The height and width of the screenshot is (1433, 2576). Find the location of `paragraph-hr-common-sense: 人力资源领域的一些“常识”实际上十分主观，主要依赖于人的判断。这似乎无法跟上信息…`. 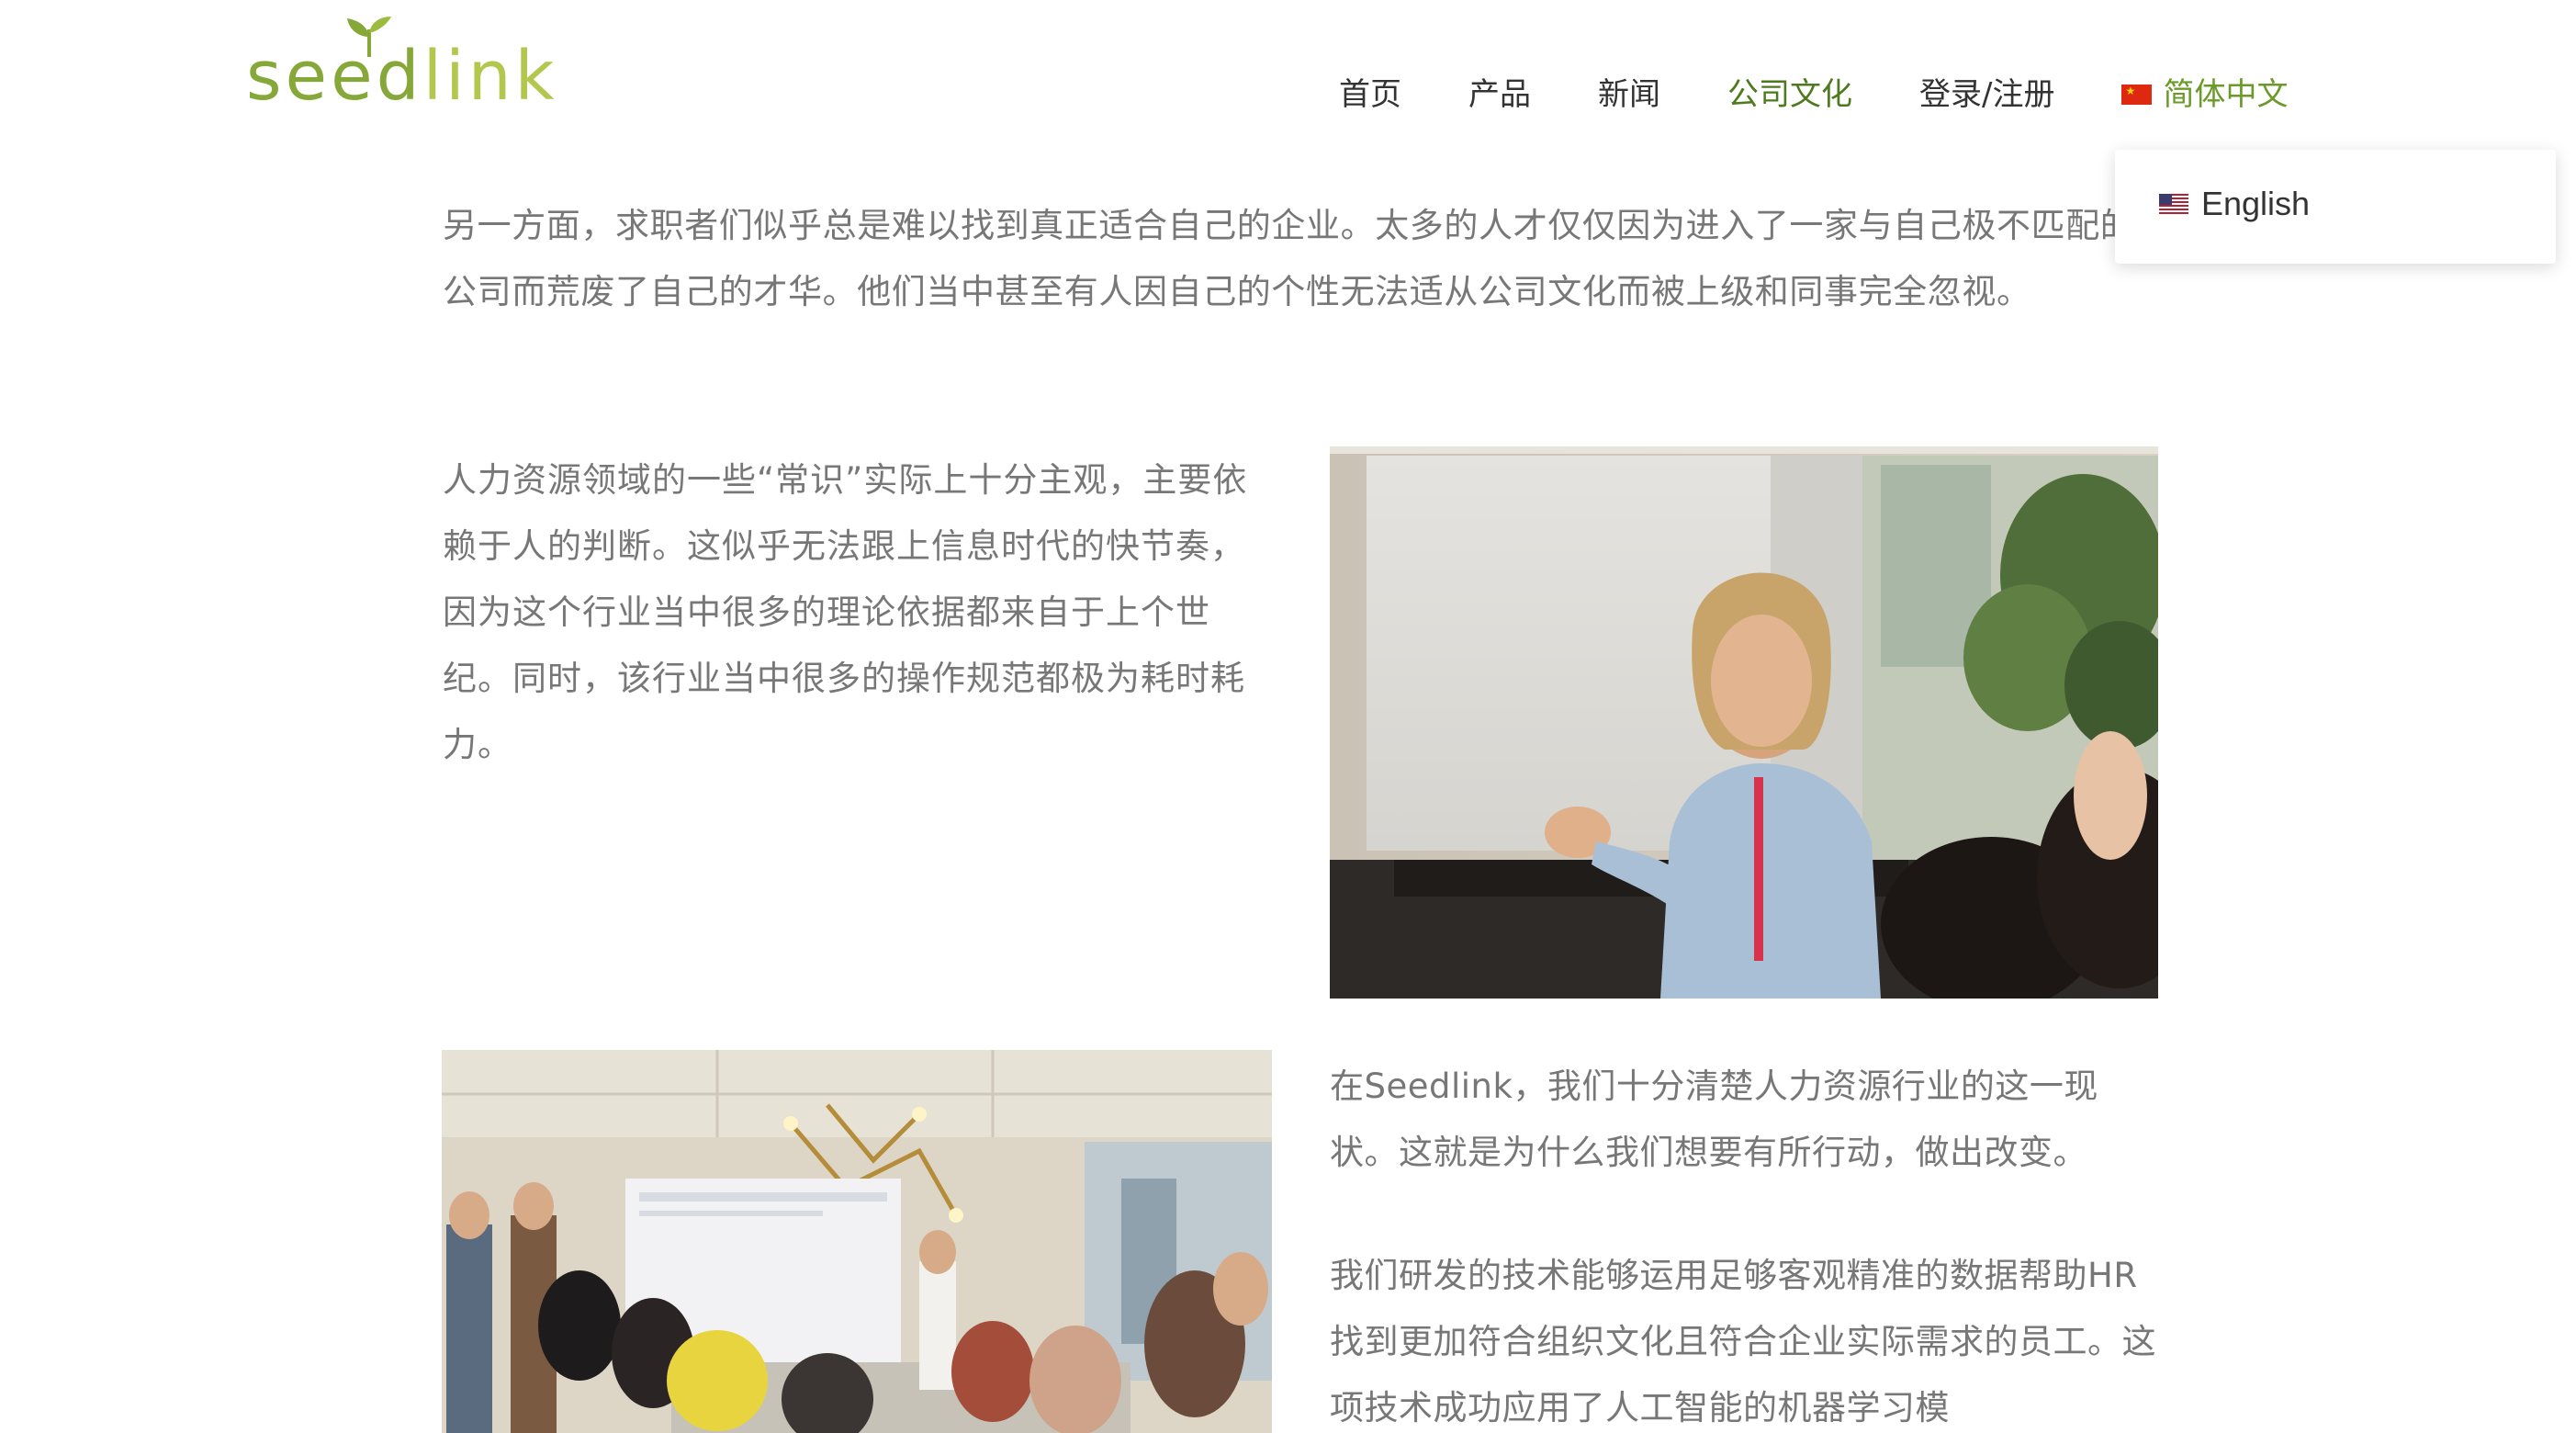

paragraph-hr-common-sense: 人力资源领域的一些“常识”实际上十分主观，主要依赖于人的判断。这似乎无法跟上信息… is located at coordinates (845, 612).